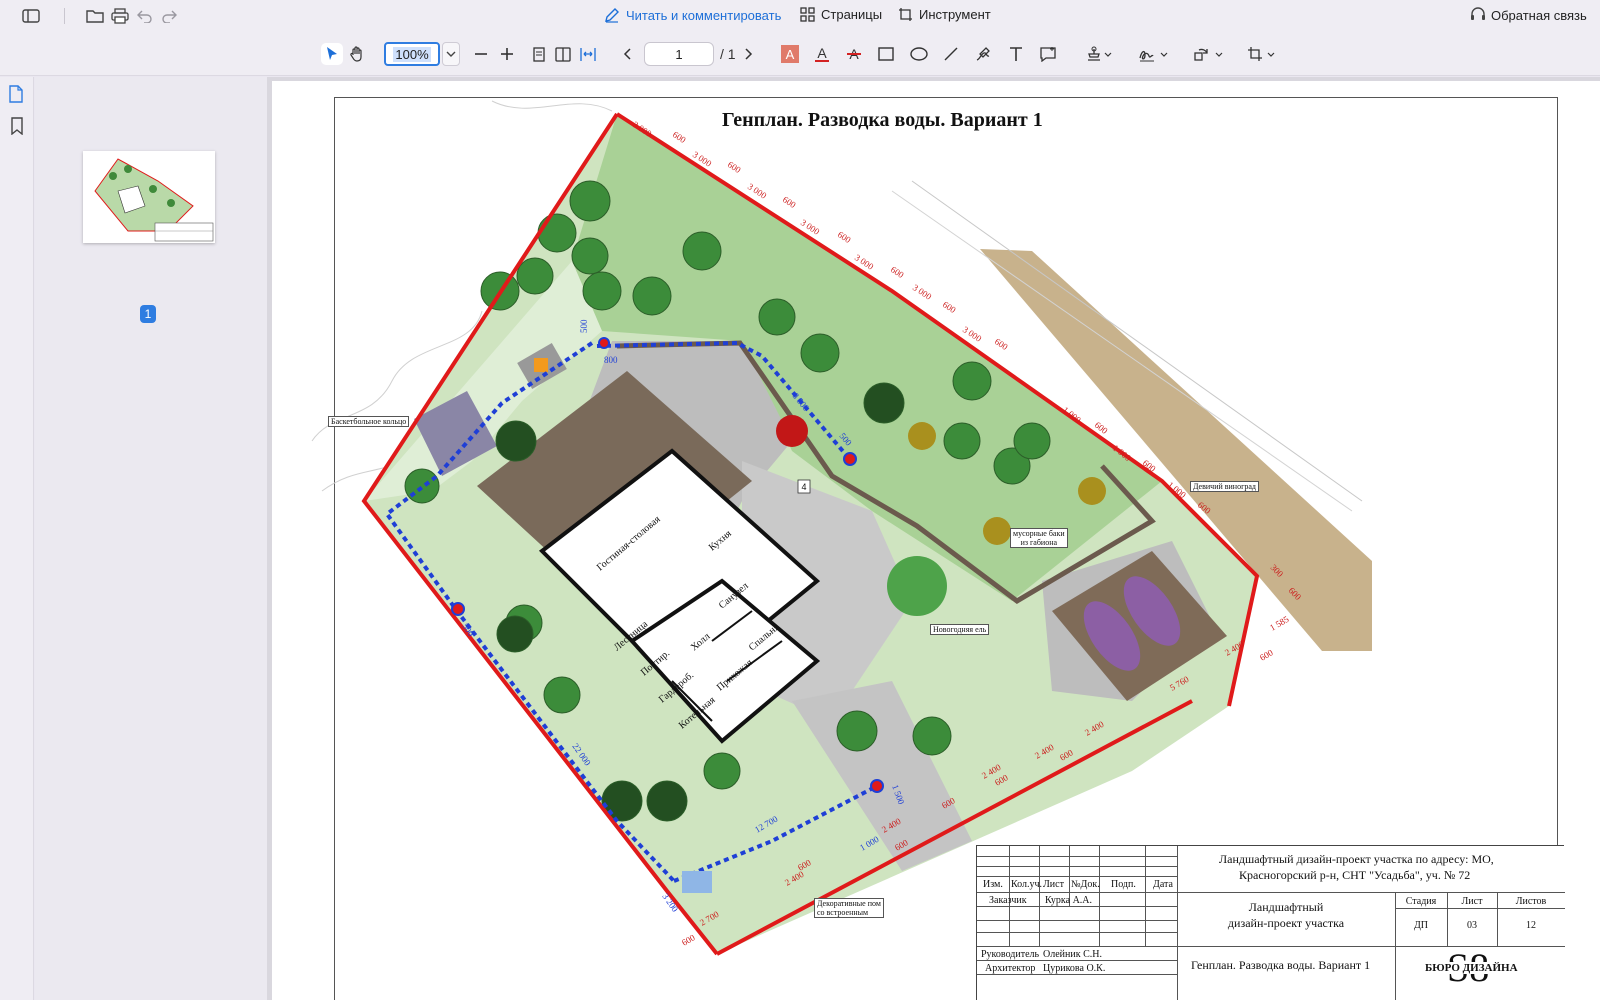 This screenshot has height=1000, width=1600. I want to click on page-number-badge: 1, so click(148, 314).